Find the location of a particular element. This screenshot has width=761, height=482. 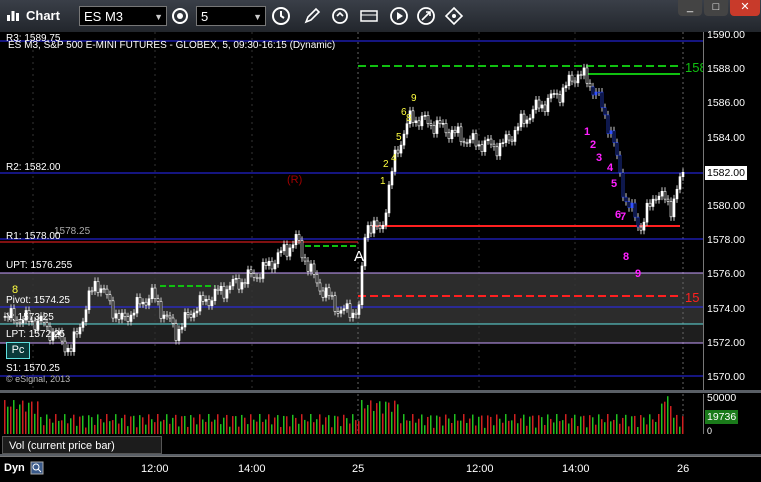

maximize-button: □ is located at coordinates (716, 8).